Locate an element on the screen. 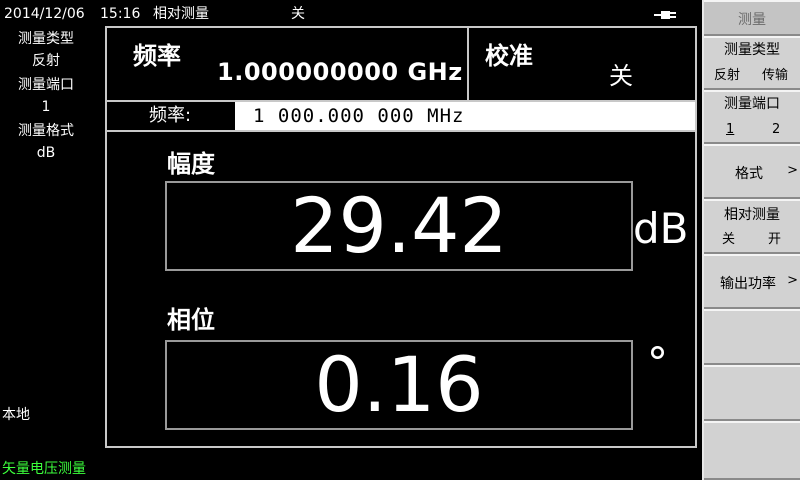  calibration-header: 校准 关 is located at coordinates (582, 65).